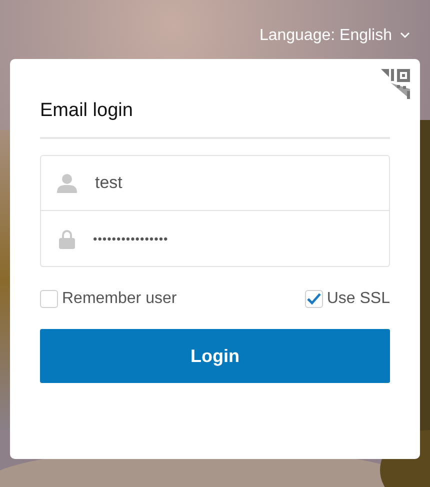  Describe the element at coordinates (215, 183) in the screenshot. I see `username-field: test` at that location.